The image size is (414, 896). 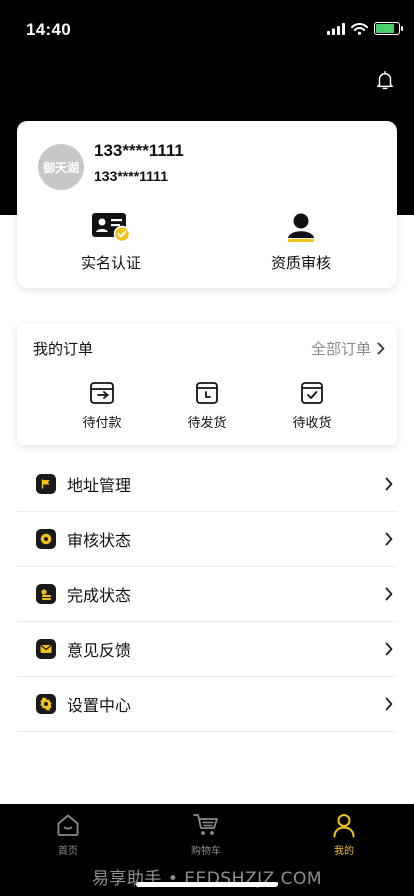 I want to click on coin-stack-icon, so click(x=46, y=594).